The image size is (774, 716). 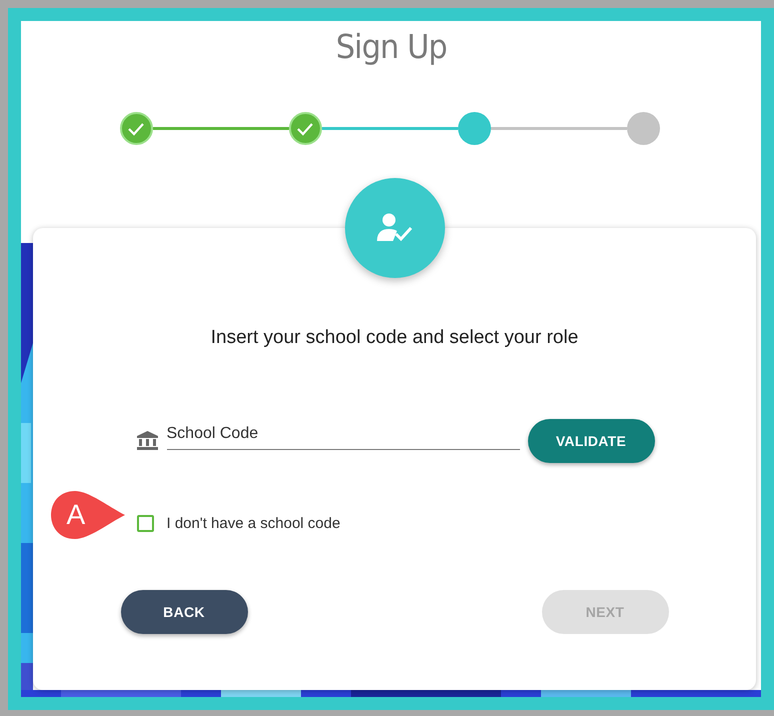 What do you see at coordinates (253, 523) in the screenshot?
I see `checkbox-label: I don't have a school code` at bounding box center [253, 523].